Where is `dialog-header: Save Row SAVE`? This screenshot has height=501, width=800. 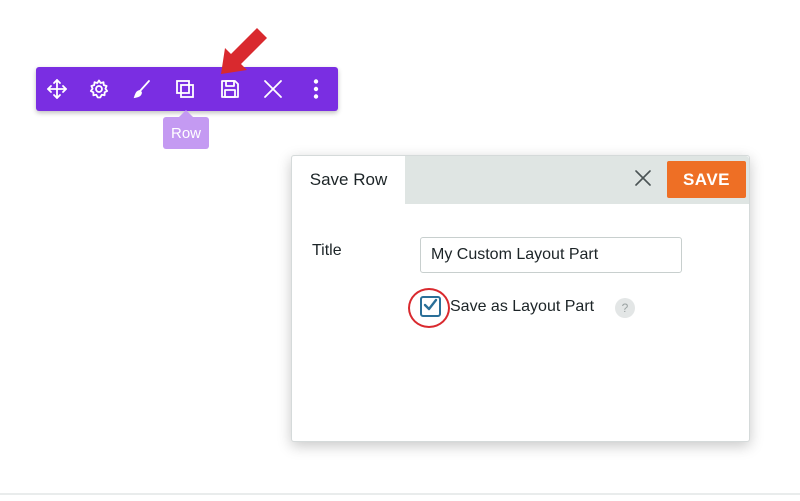 dialog-header: Save Row SAVE is located at coordinates (520, 180).